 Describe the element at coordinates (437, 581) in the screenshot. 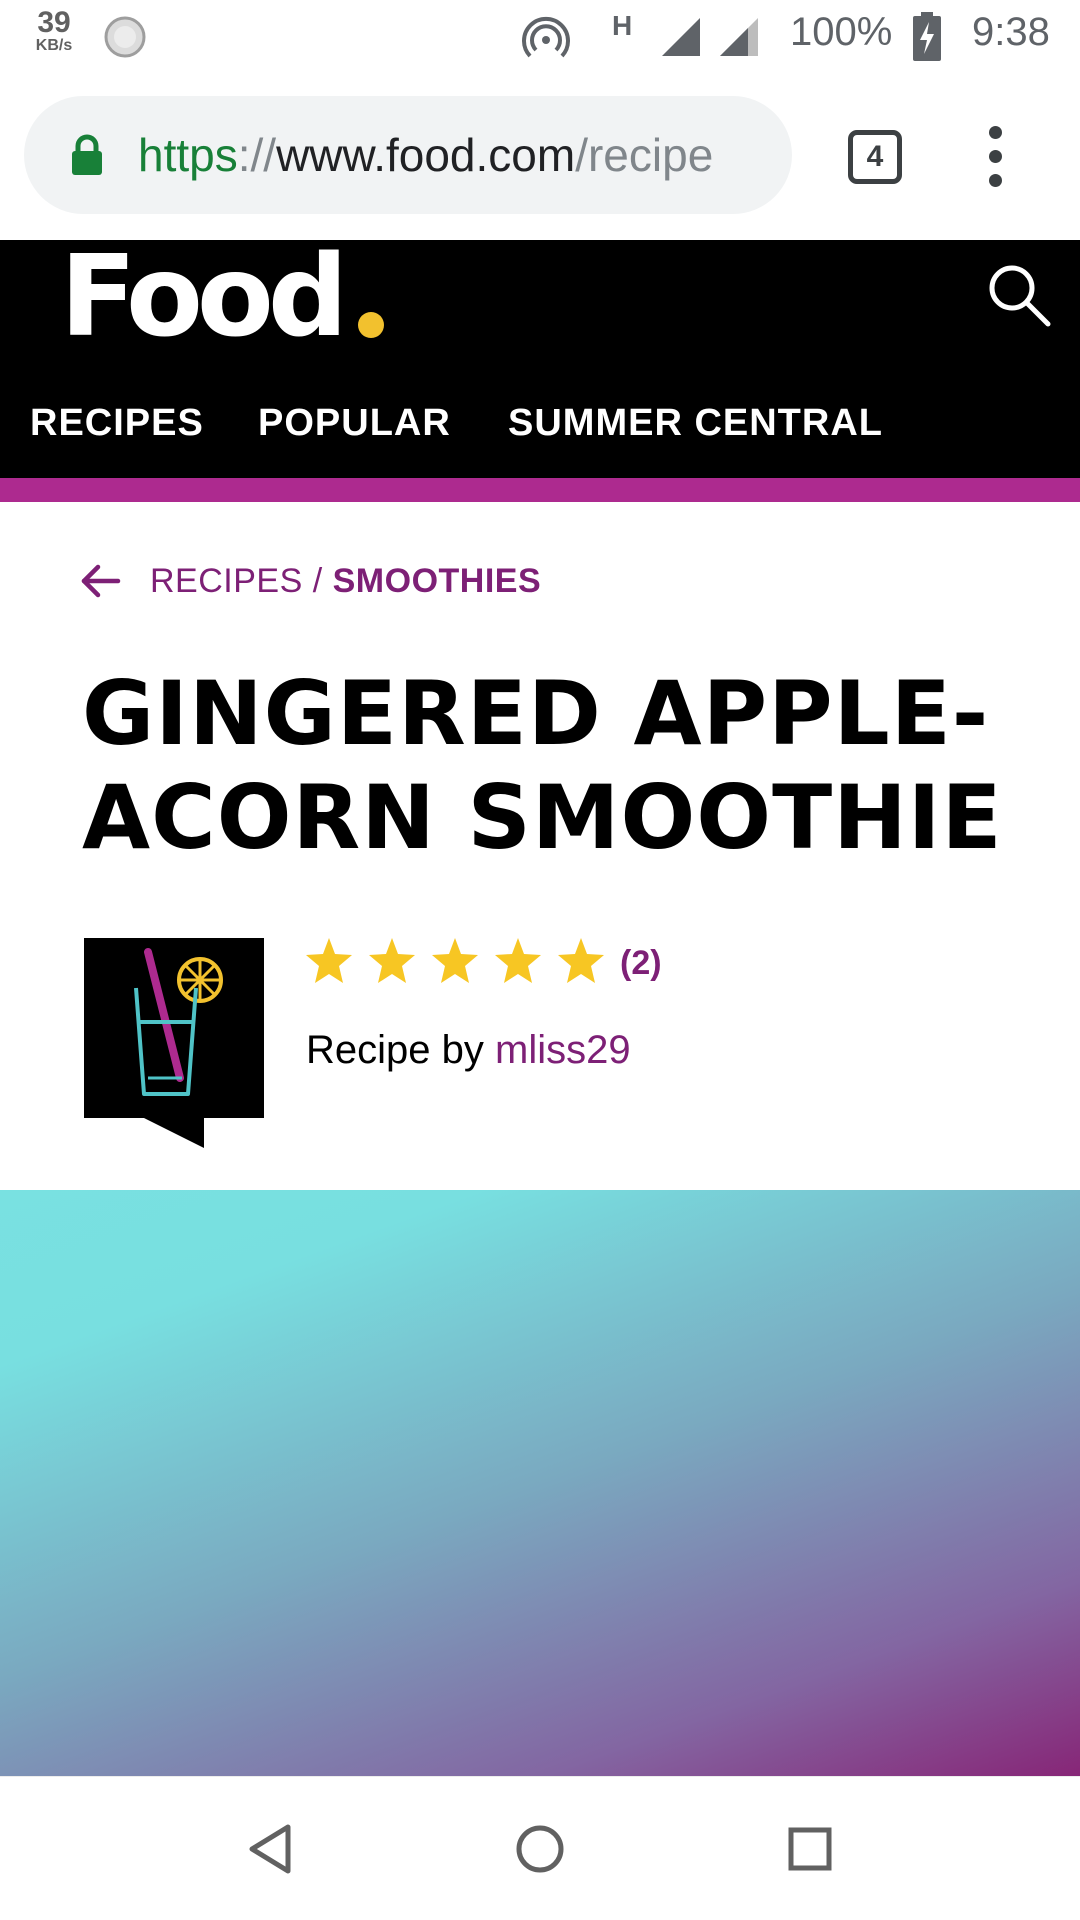

I see `breadcrumb-smoothies-link: SMOOTHIES` at that location.